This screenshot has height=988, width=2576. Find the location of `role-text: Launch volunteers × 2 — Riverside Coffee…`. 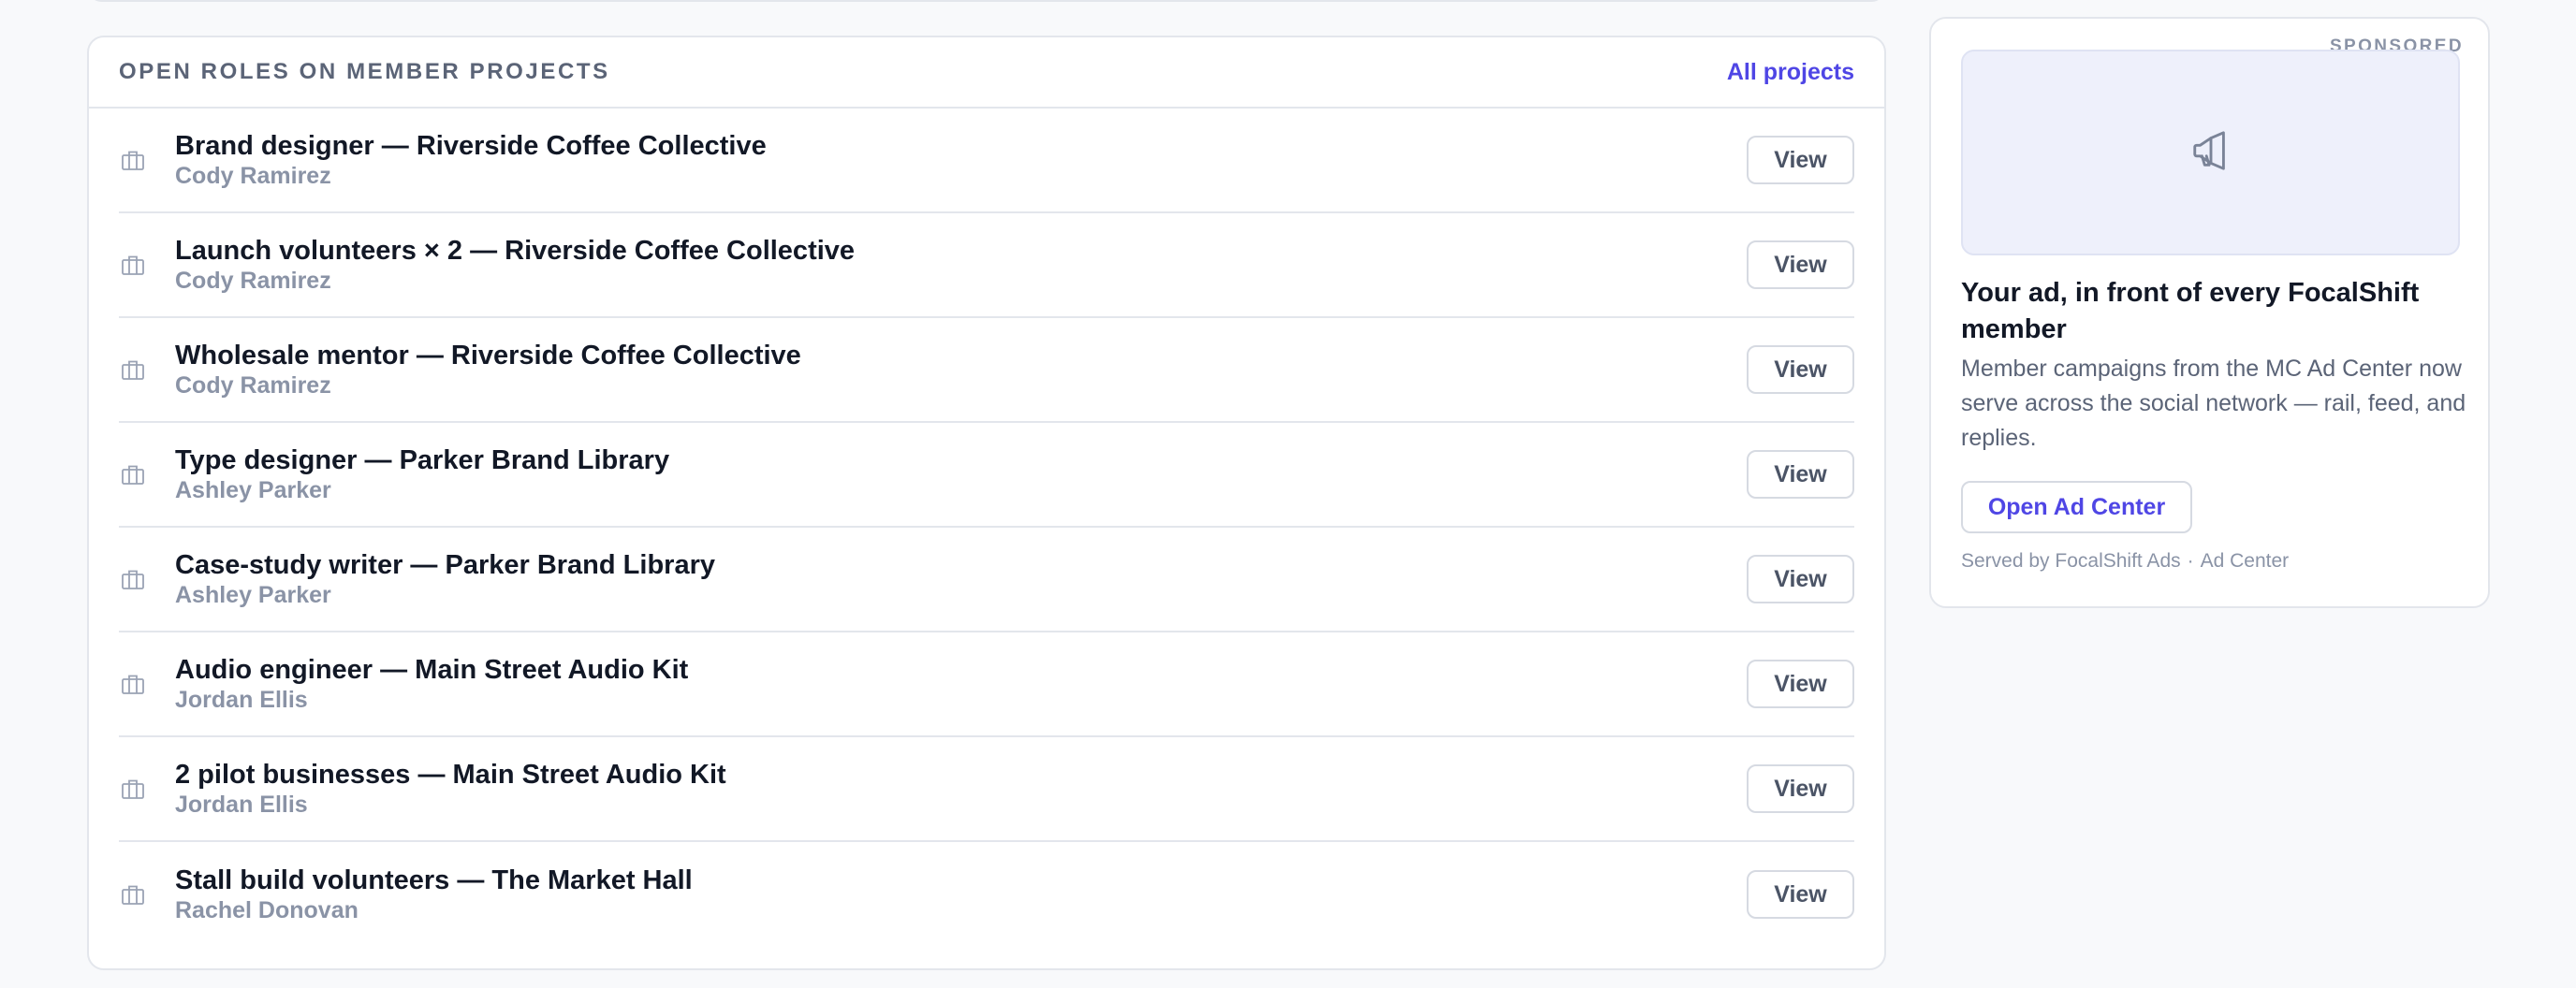

role-text: Launch volunteers × 2 — Riverside Coffee… is located at coordinates (961, 265).